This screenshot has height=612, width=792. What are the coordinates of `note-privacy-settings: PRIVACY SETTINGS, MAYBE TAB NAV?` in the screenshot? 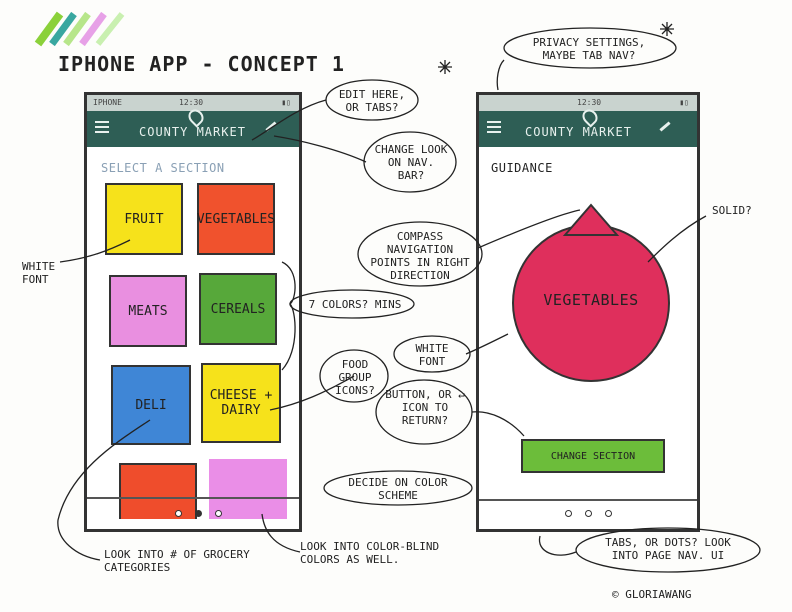 It's located at (589, 49).